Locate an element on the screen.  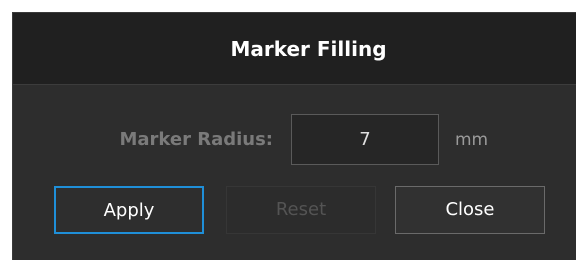
close-button: Close is located at coordinates (470, 210).